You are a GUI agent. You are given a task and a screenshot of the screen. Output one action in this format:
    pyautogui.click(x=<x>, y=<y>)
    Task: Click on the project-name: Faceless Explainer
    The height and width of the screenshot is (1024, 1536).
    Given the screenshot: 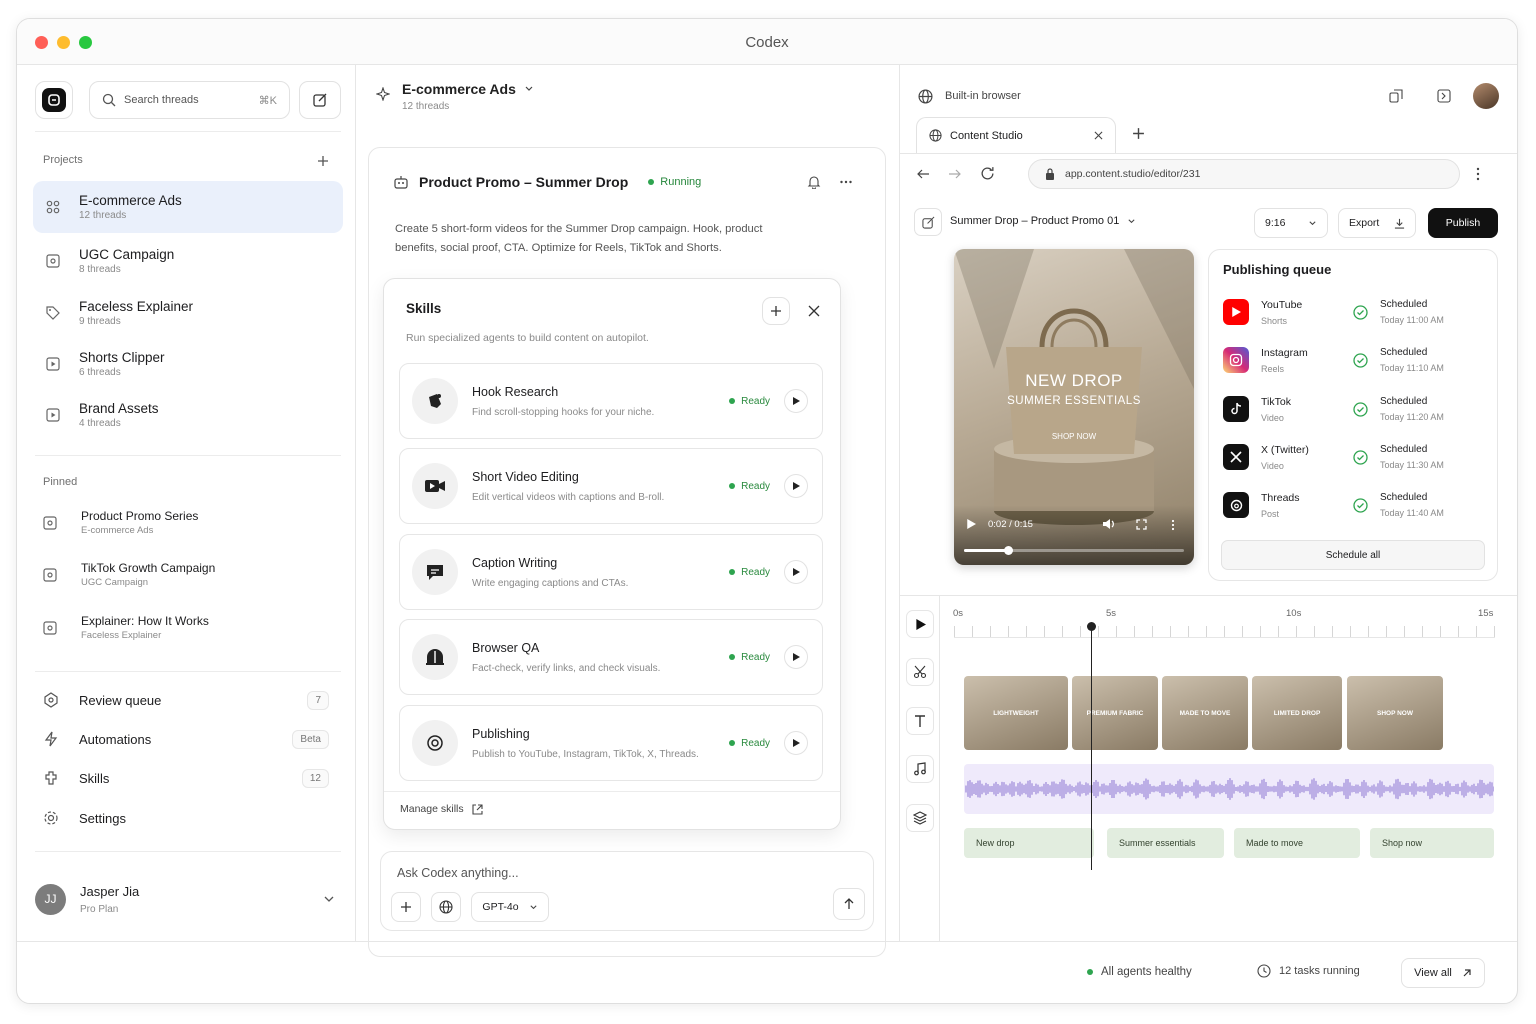 What is the action you would take?
    pyautogui.click(x=136, y=306)
    